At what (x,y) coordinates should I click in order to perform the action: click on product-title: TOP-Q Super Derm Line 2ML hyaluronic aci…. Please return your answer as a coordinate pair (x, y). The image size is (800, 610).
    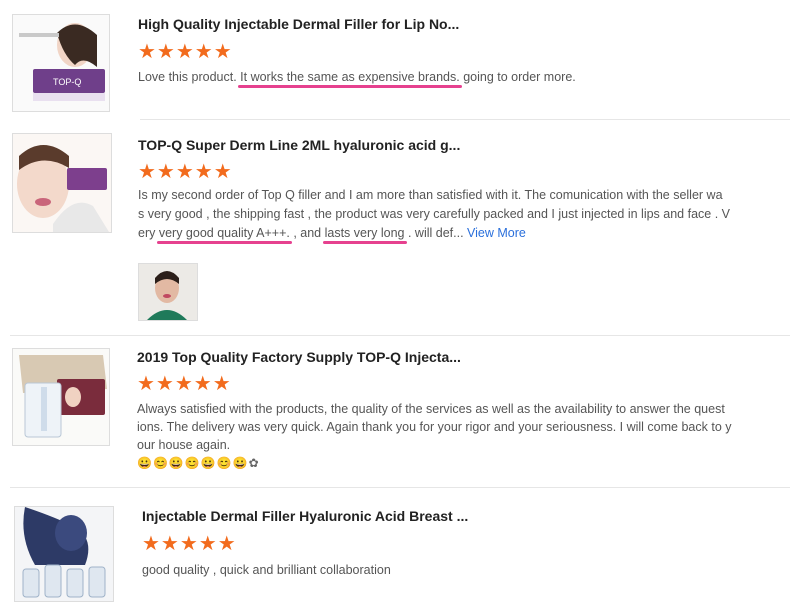
    Looking at the image, I should click on (299, 145).